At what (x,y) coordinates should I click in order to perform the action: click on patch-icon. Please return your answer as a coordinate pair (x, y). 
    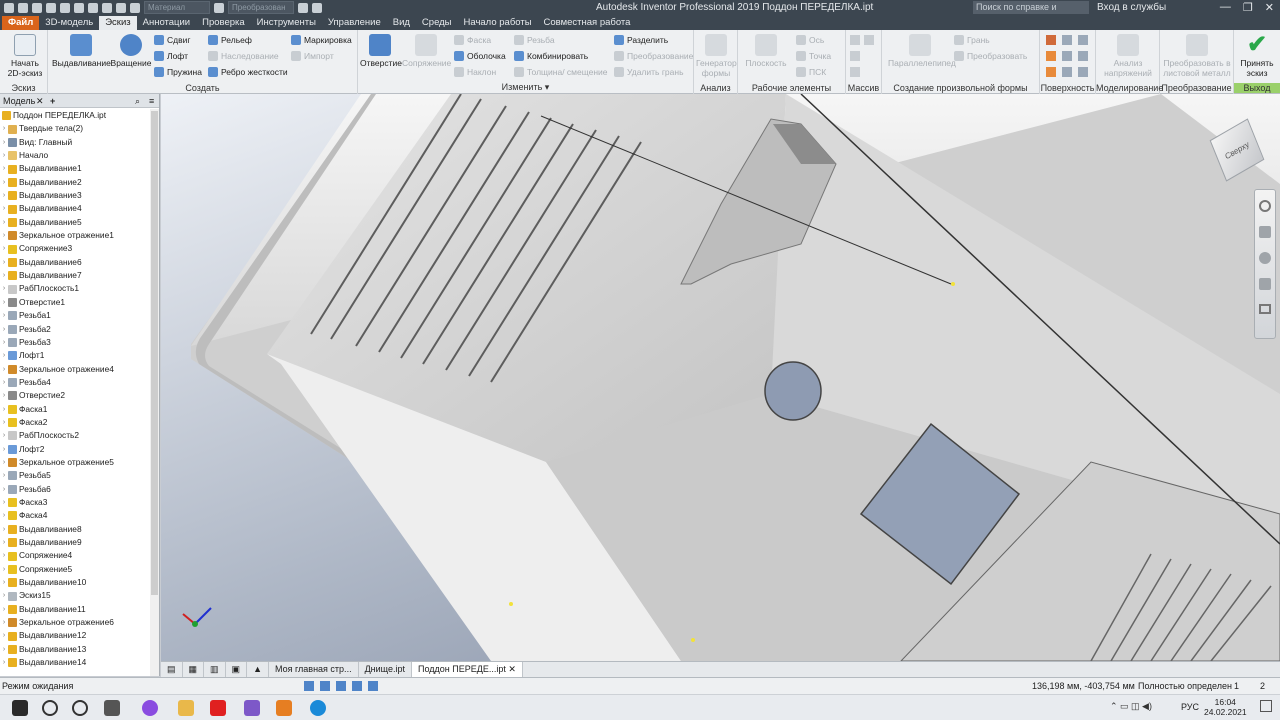
    Looking at the image, I should click on (1083, 40).